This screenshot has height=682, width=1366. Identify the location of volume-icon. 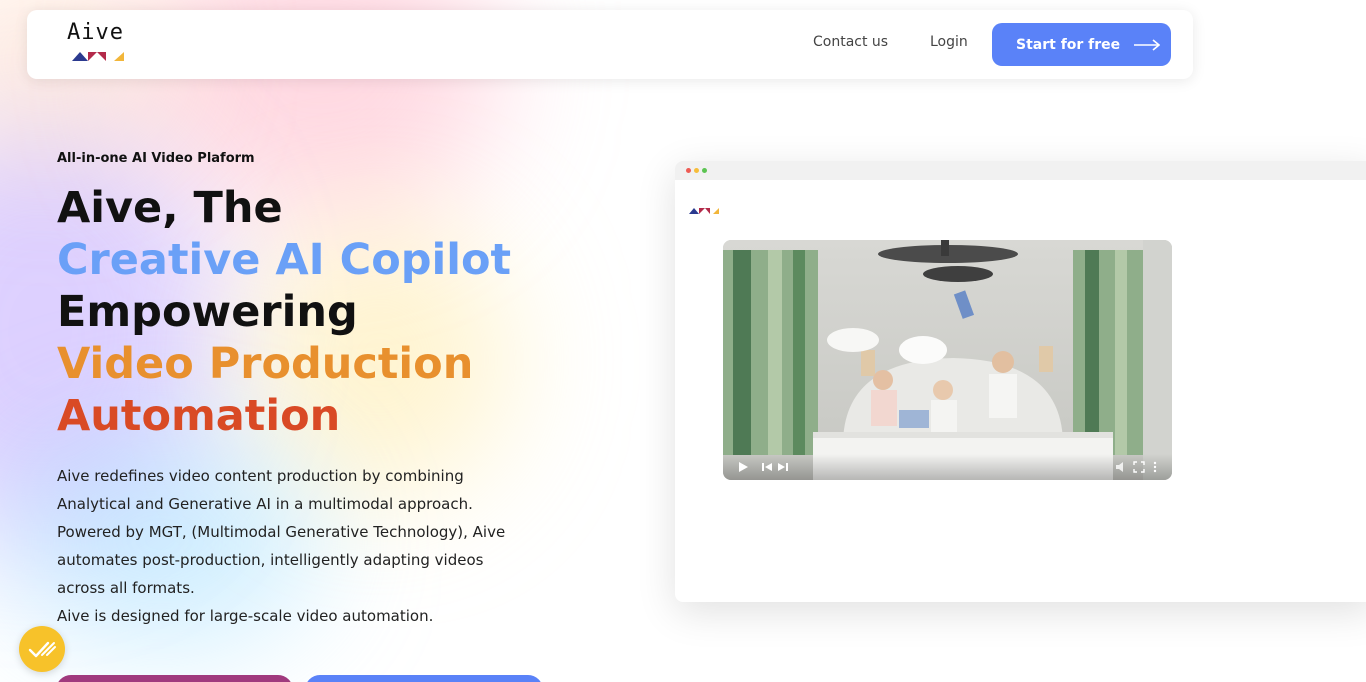
(1121, 467).